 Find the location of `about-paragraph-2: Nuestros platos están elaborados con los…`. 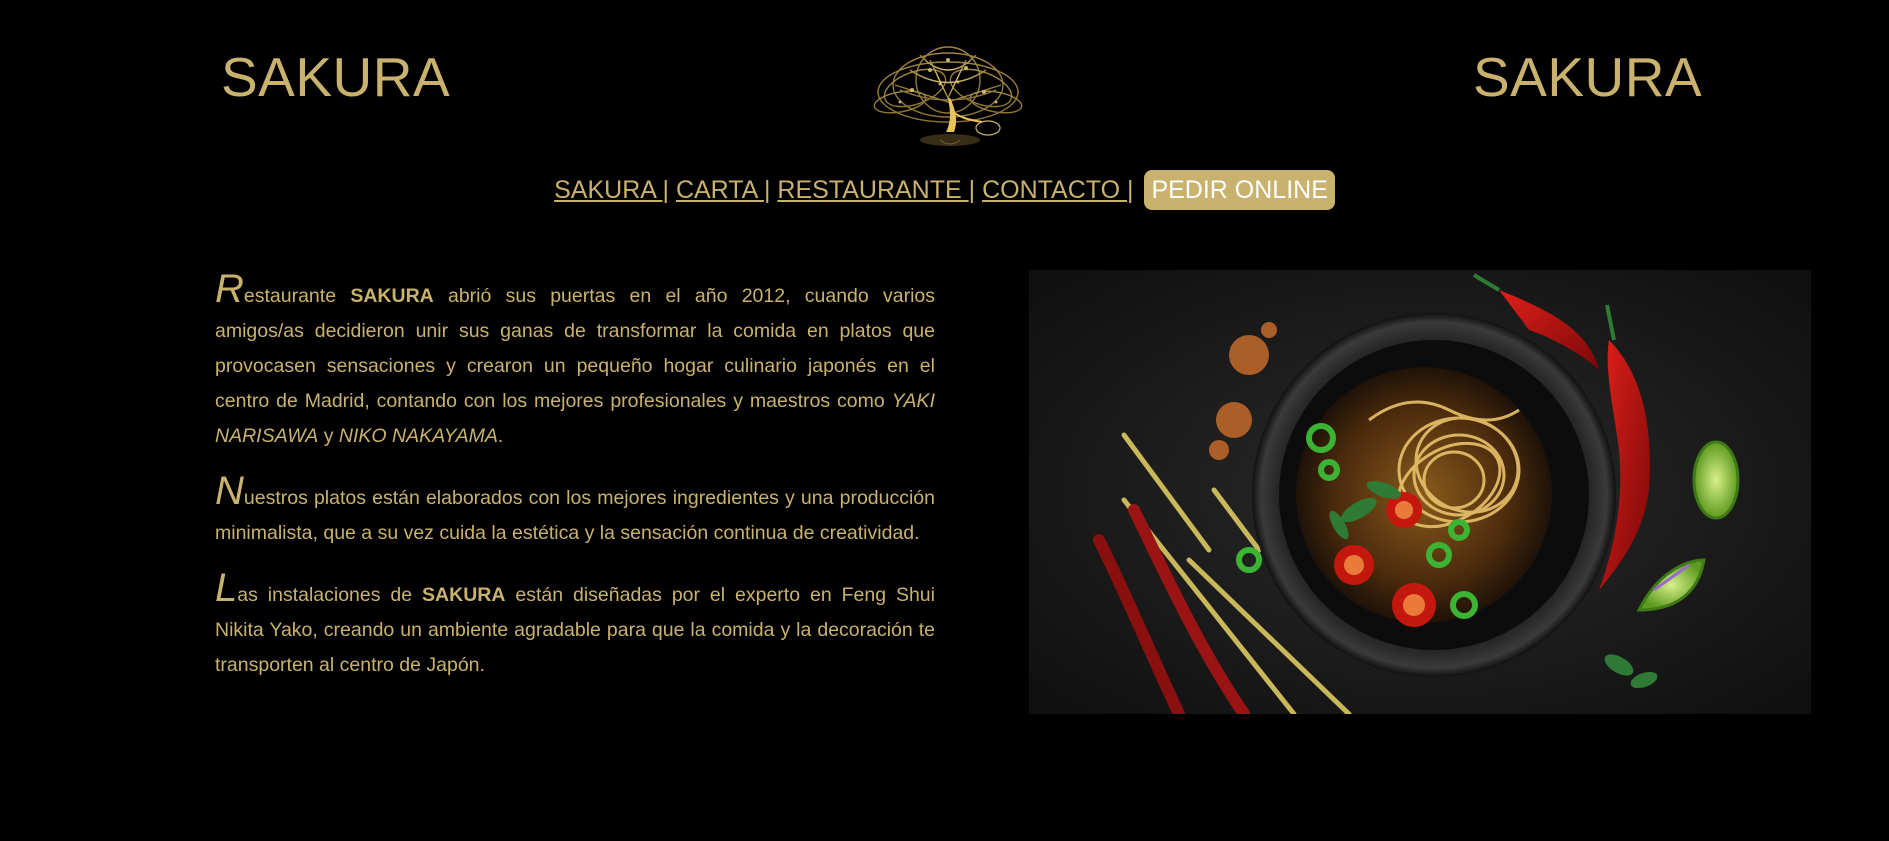

about-paragraph-2: Nuestros platos están elaborados con los… is located at coordinates (575, 511).